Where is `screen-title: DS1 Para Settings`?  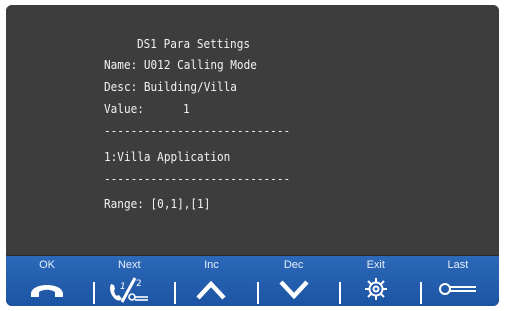 screen-title: DS1 Para Settings is located at coordinates (194, 44).